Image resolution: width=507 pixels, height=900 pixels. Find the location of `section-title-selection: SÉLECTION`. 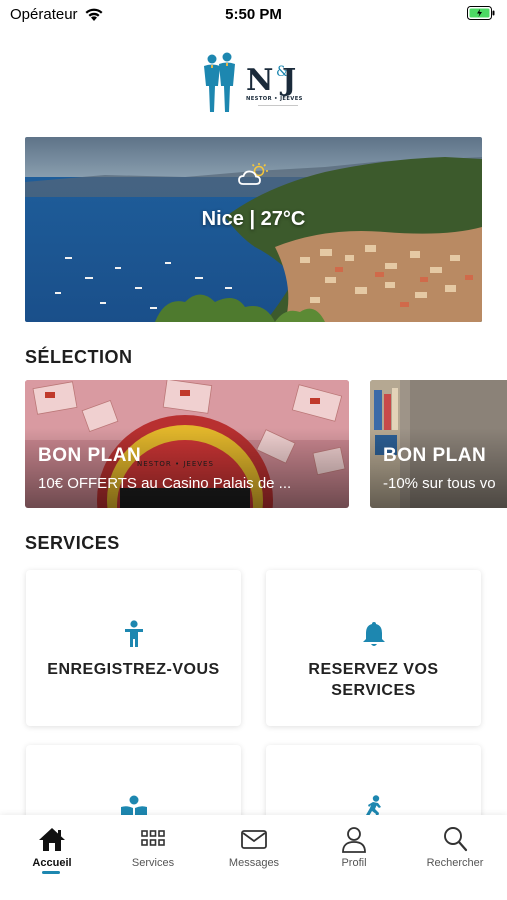

section-title-selection: SÉLECTION is located at coordinates (79, 357).